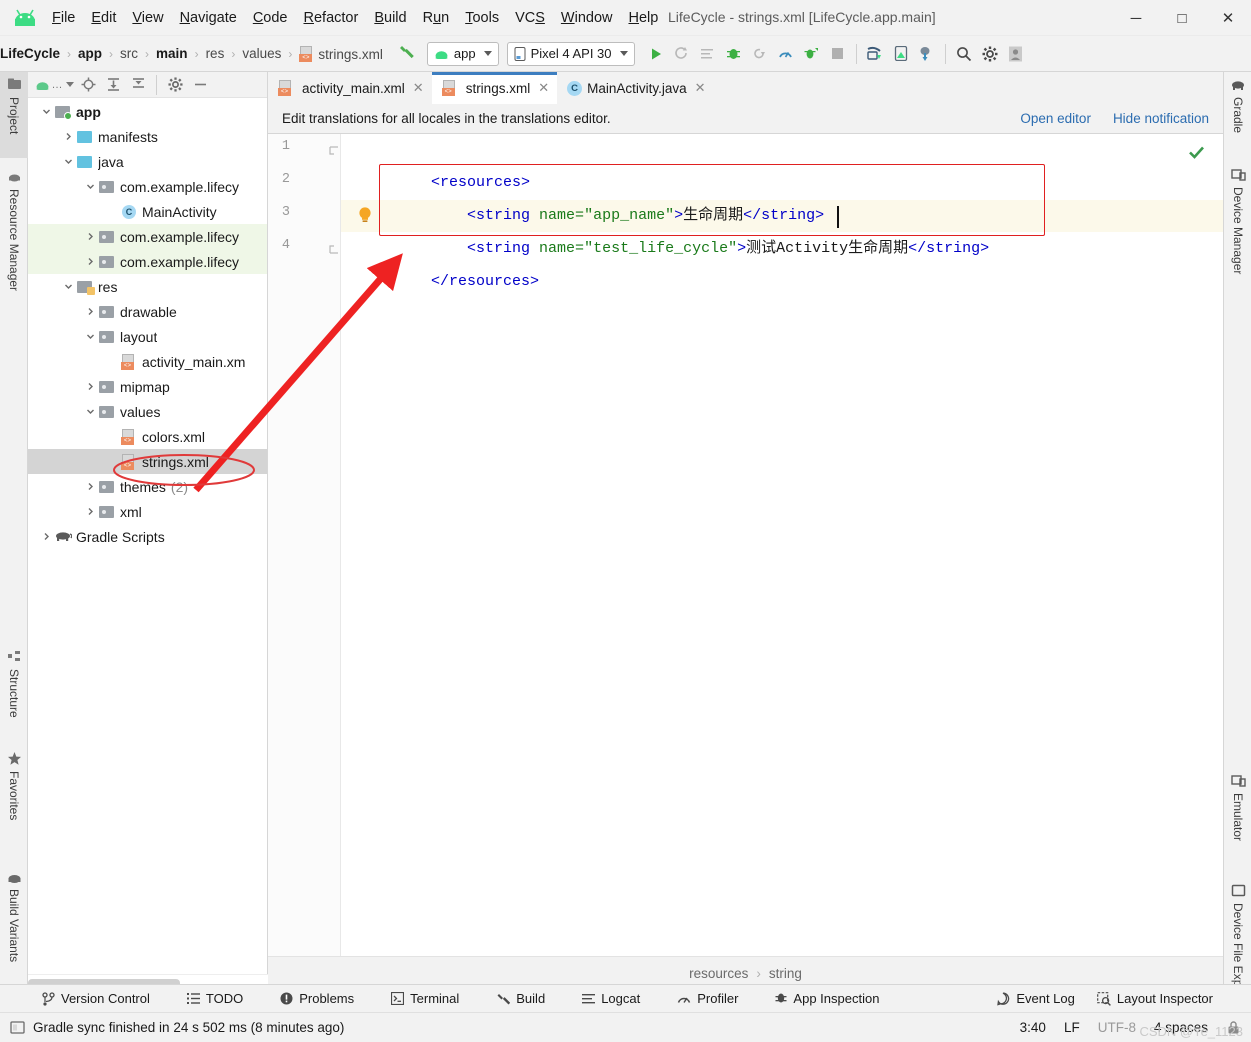 This screenshot has height=1042, width=1251. Describe the element at coordinates (334, 152) in the screenshot. I see `fold-marker-open` at that location.